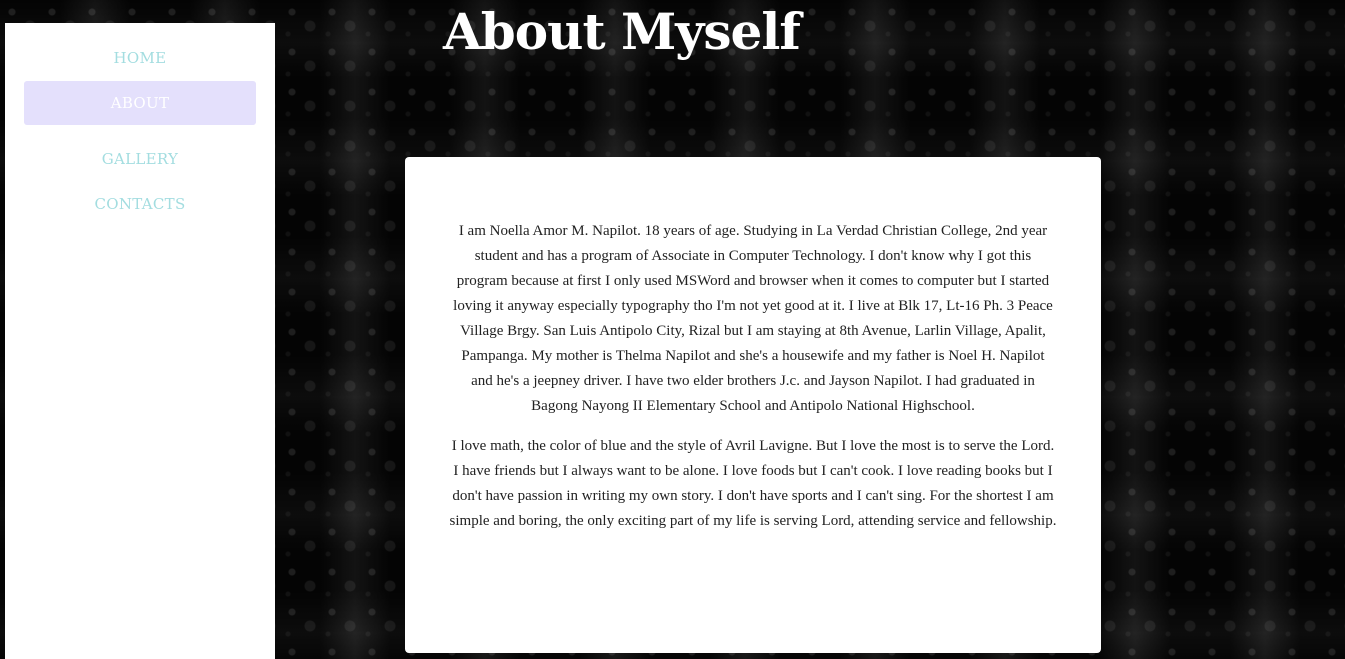 The width and height of the screenshot is (1345, 659). Describe the element at coordinates (140, 159) in the screenshot. I see `nav-item-gallery: GALLERY` at that location.